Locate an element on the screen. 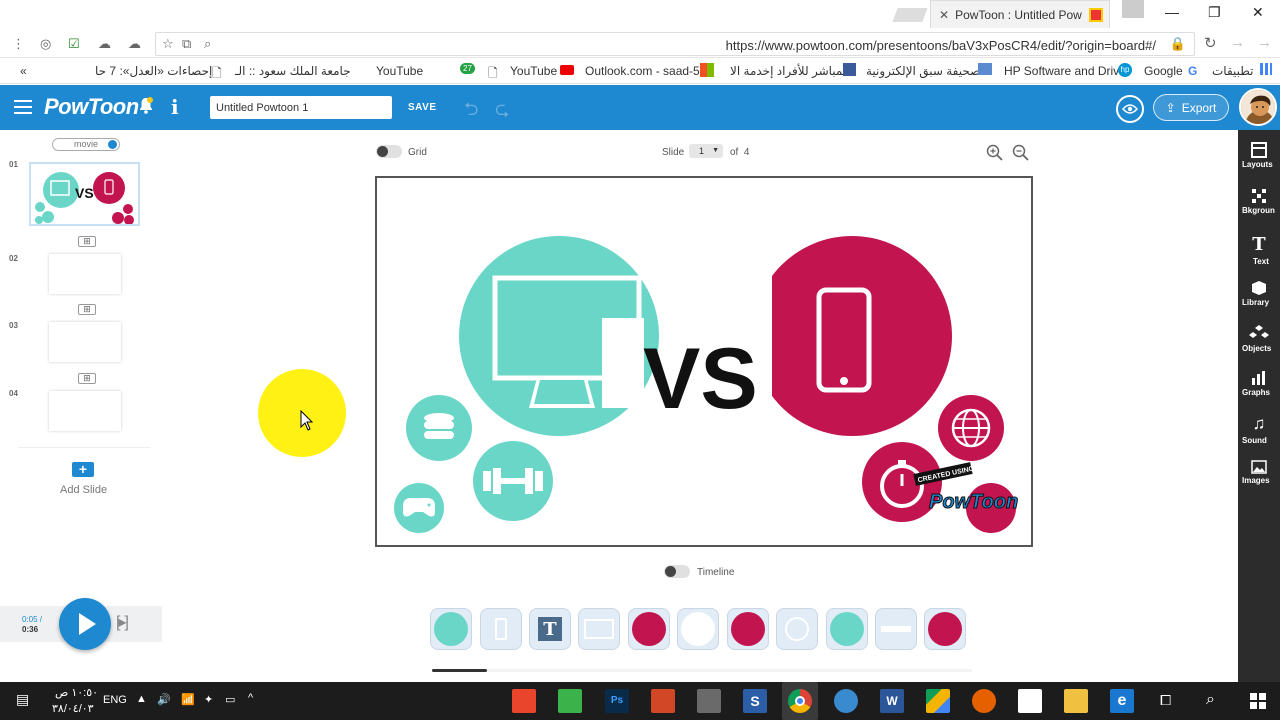 The height and width of the screenshot is (720, 1280). windows-start-icon is located at coordinates (1258, 701).